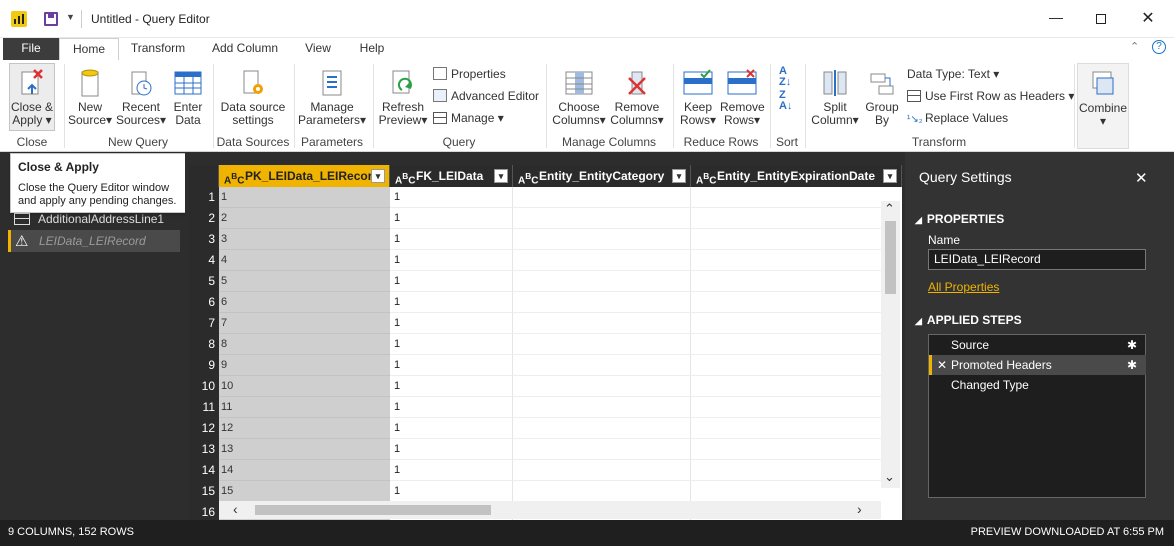 The width and height of the screenshot is (1174, 546). Describe the element at coordinates (51, 19) in the screenshot. I see `save-icon` at that location.